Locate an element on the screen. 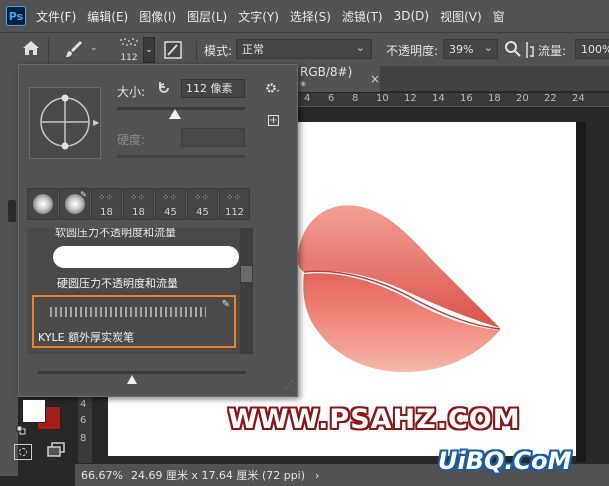 Image resolution: width=609 pixels, height=486 pixels. flow-label: 流量: is located at coordinates (552, 51).